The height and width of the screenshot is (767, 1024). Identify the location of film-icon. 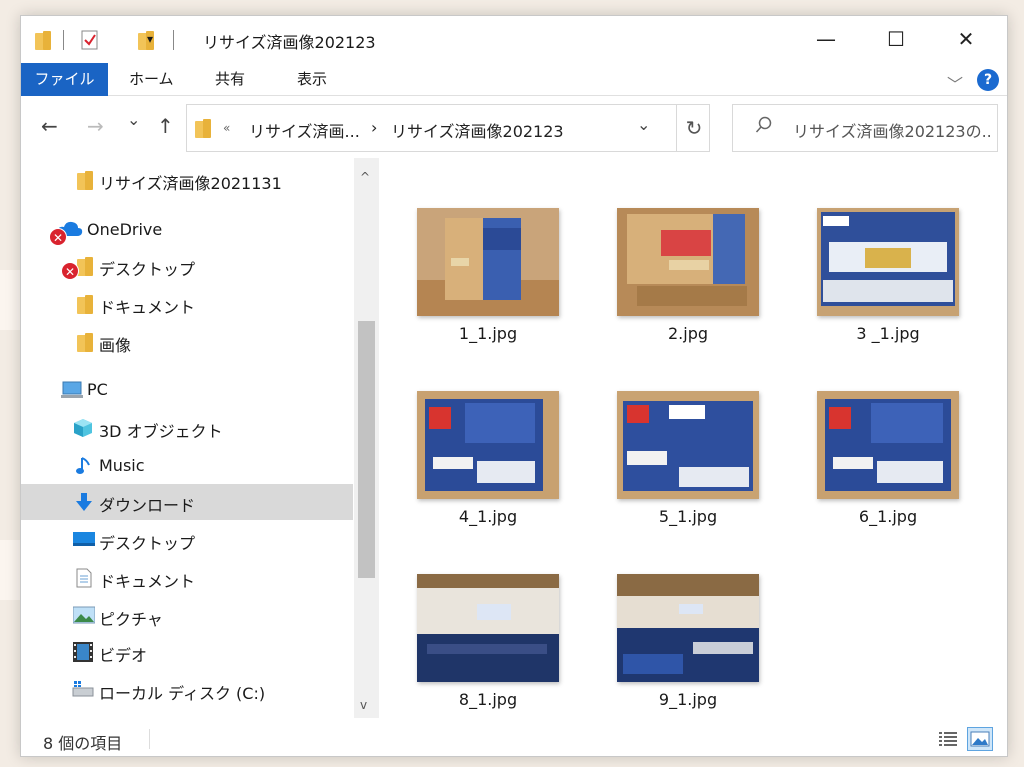
(83, 652).